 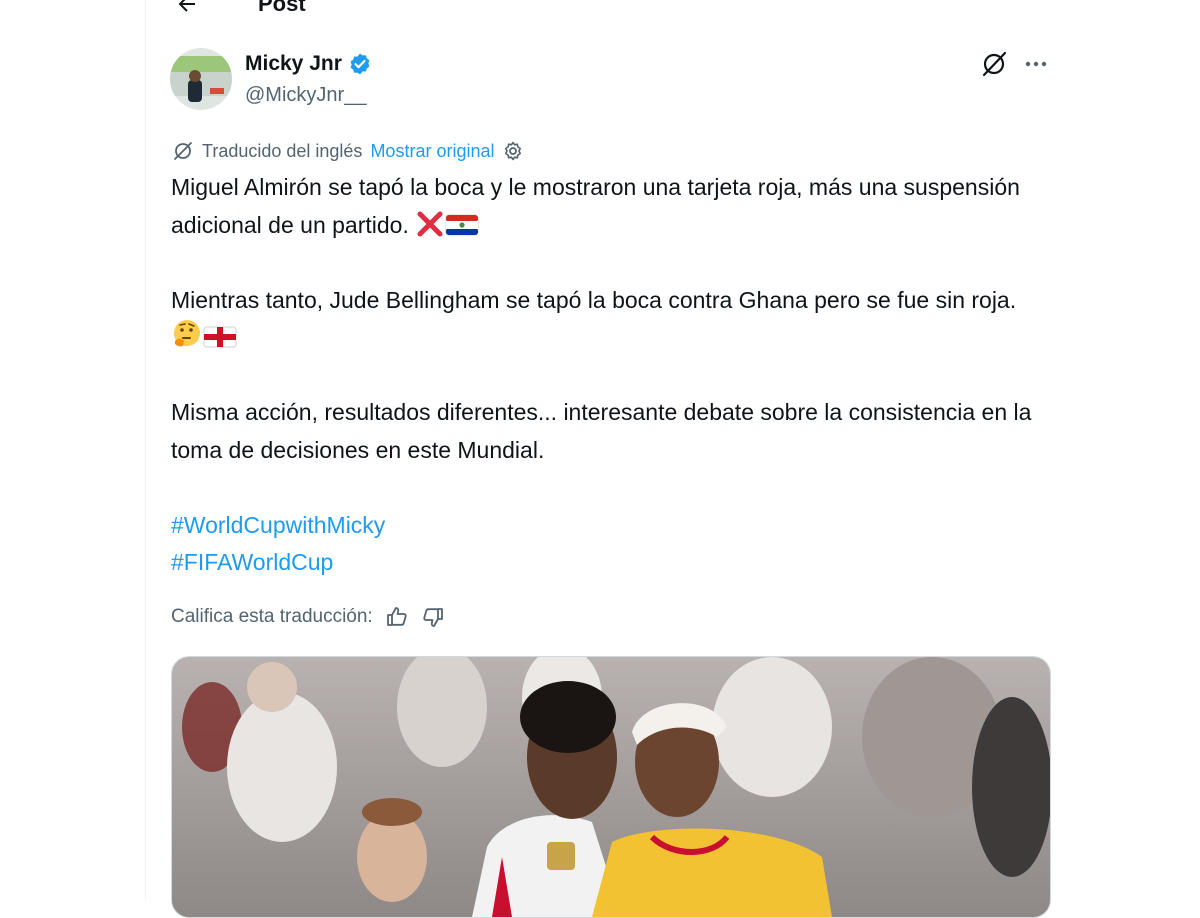 What do you see at coordinates (513, 151) in the screenshot?
I see `gear-icon` at bounding box center [513, 151].